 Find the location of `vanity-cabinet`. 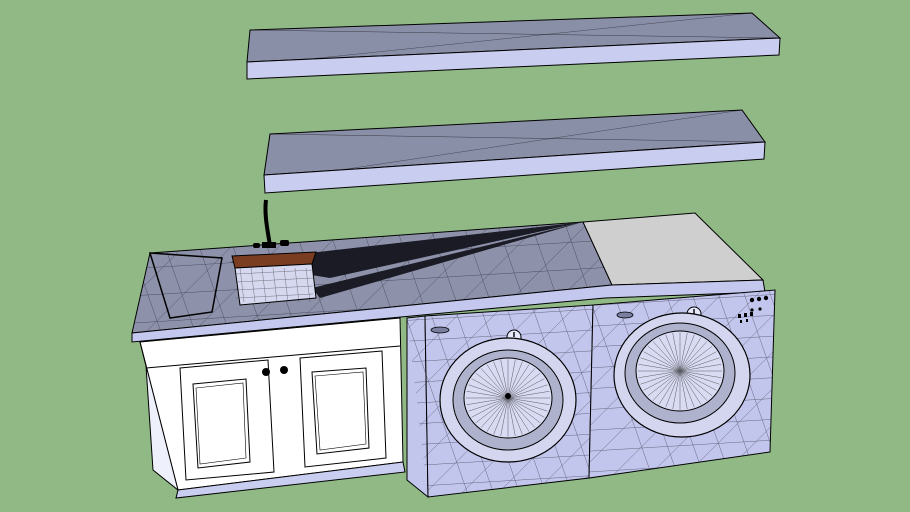

vanity-cabinet is located at coordinates (272, 408).